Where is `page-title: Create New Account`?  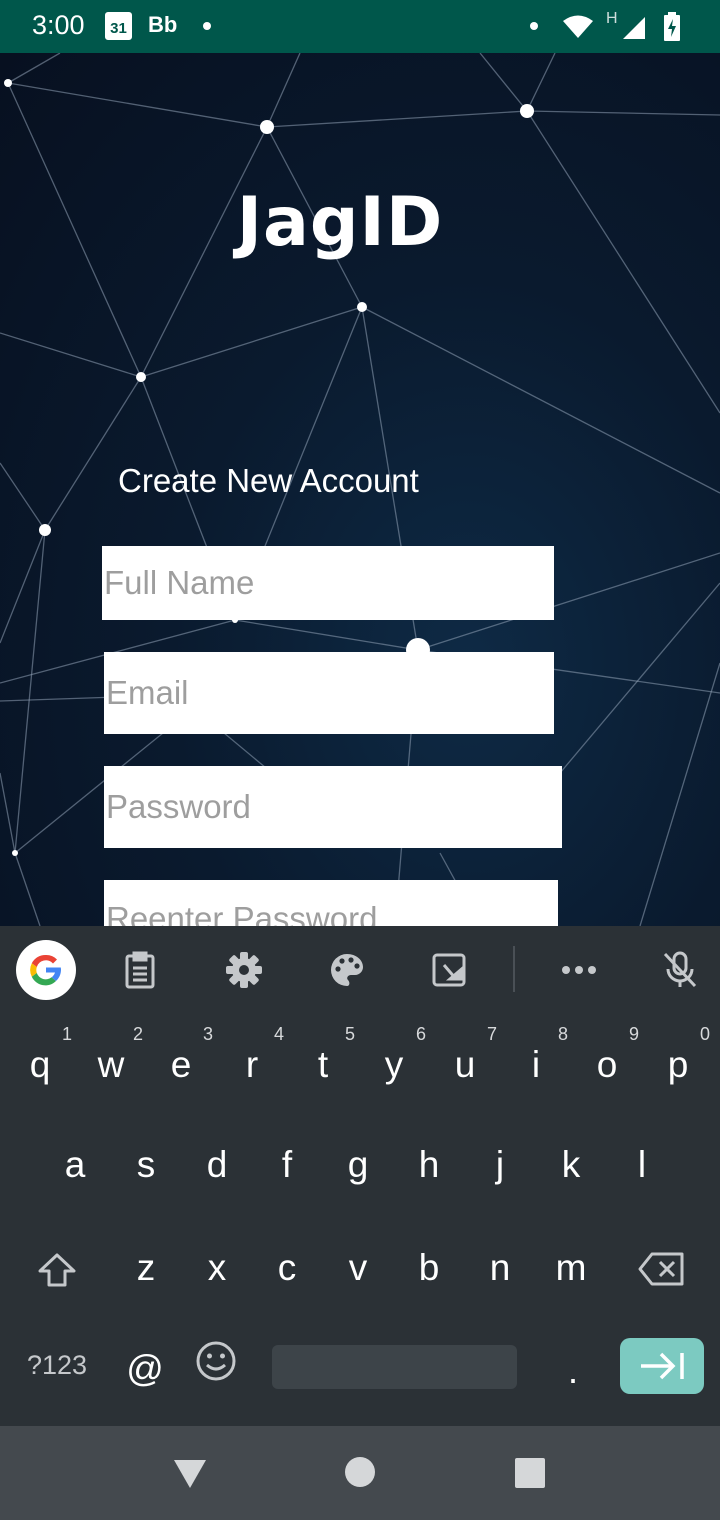 page-title: Create New Account is located at coordinates (268, 480).